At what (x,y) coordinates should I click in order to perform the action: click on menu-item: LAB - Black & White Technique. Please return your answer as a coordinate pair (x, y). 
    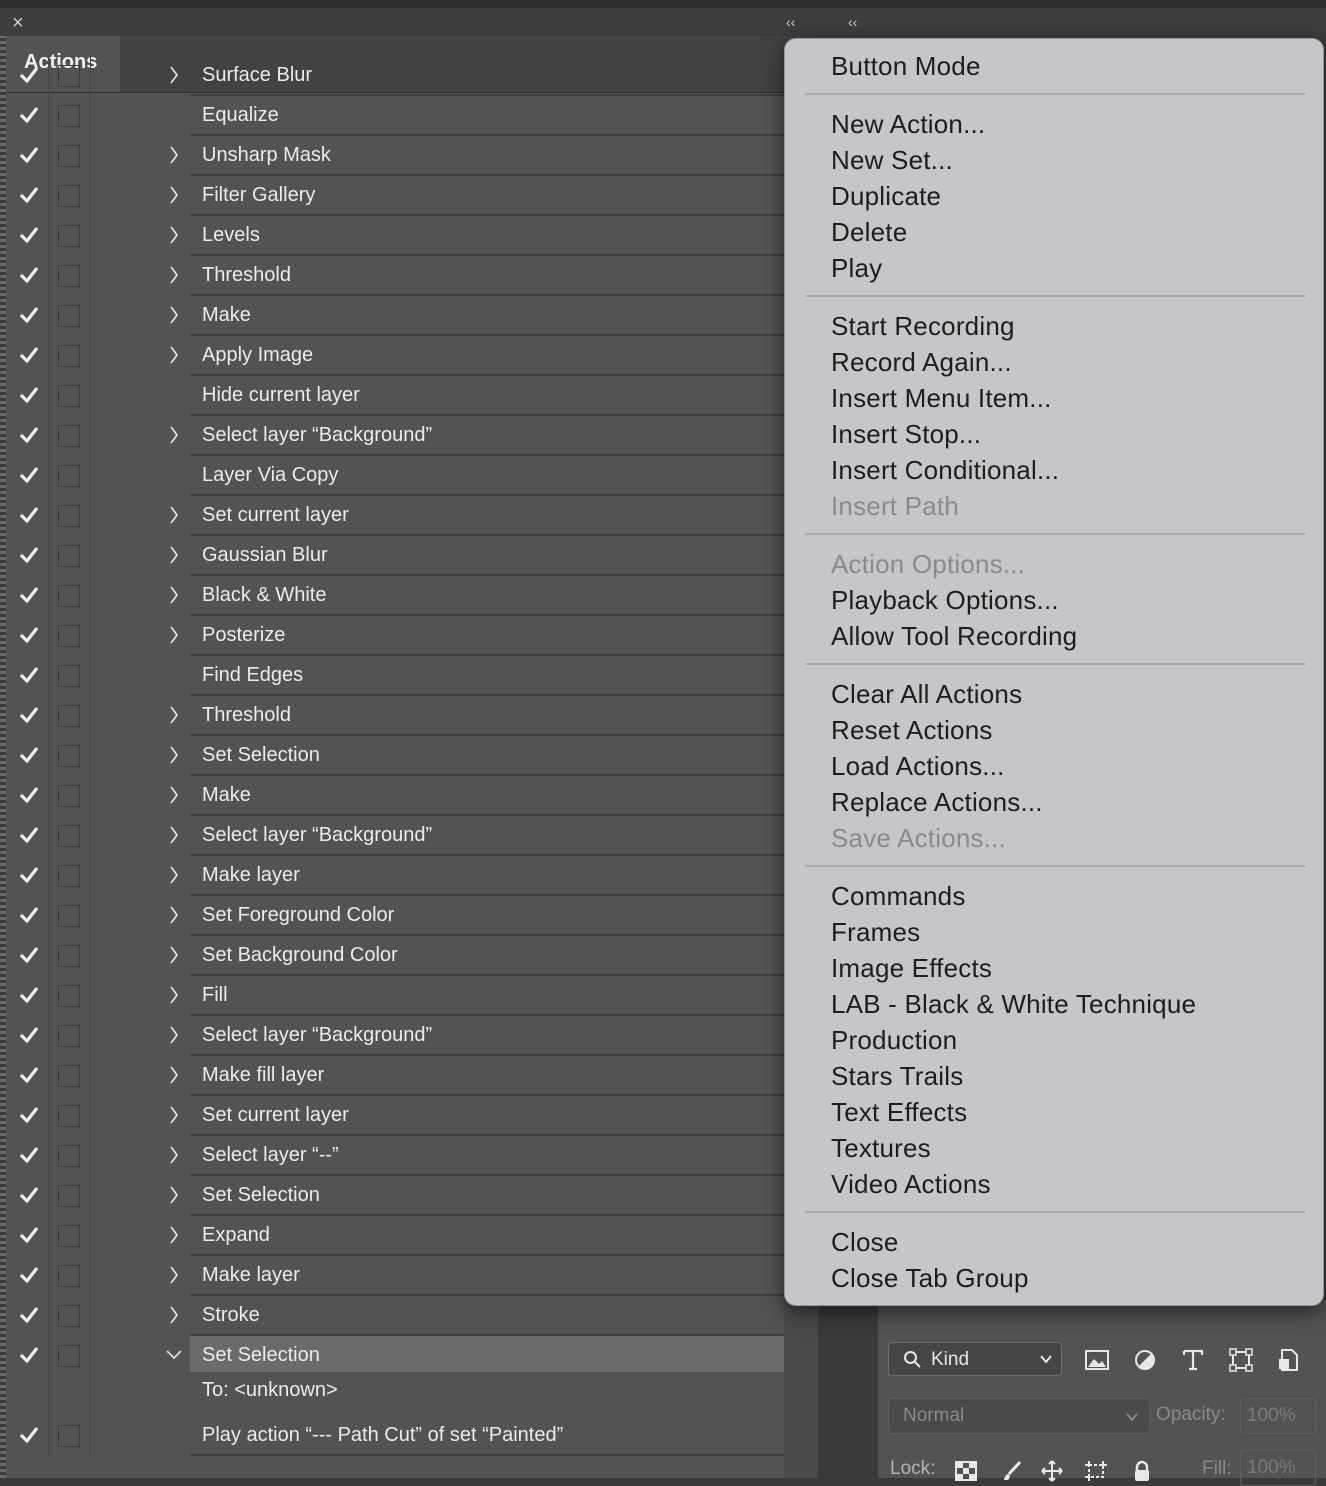
    Looking at the image, I should click on (1013, 1004).